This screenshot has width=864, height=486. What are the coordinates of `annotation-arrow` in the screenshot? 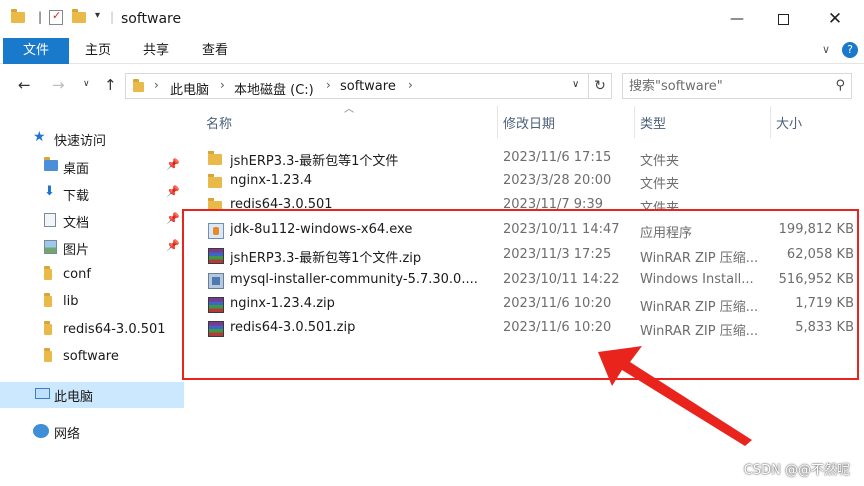 It's located at (675, 396).